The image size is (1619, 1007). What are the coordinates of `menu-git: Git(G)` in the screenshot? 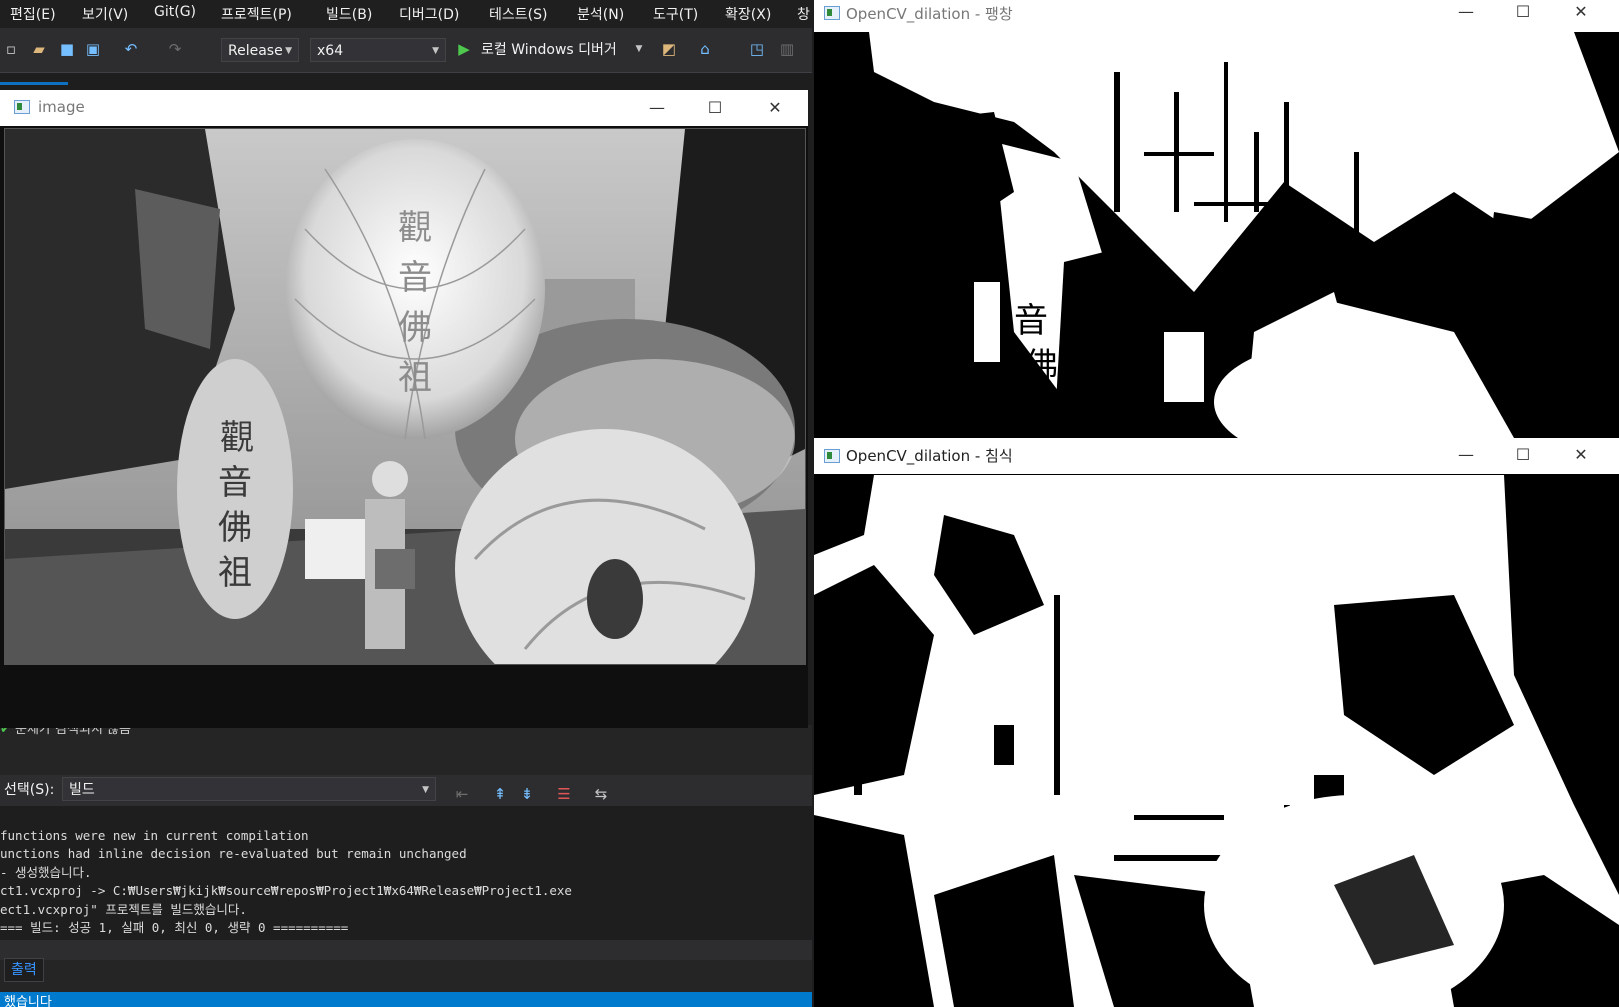 It's located at (175, 12).